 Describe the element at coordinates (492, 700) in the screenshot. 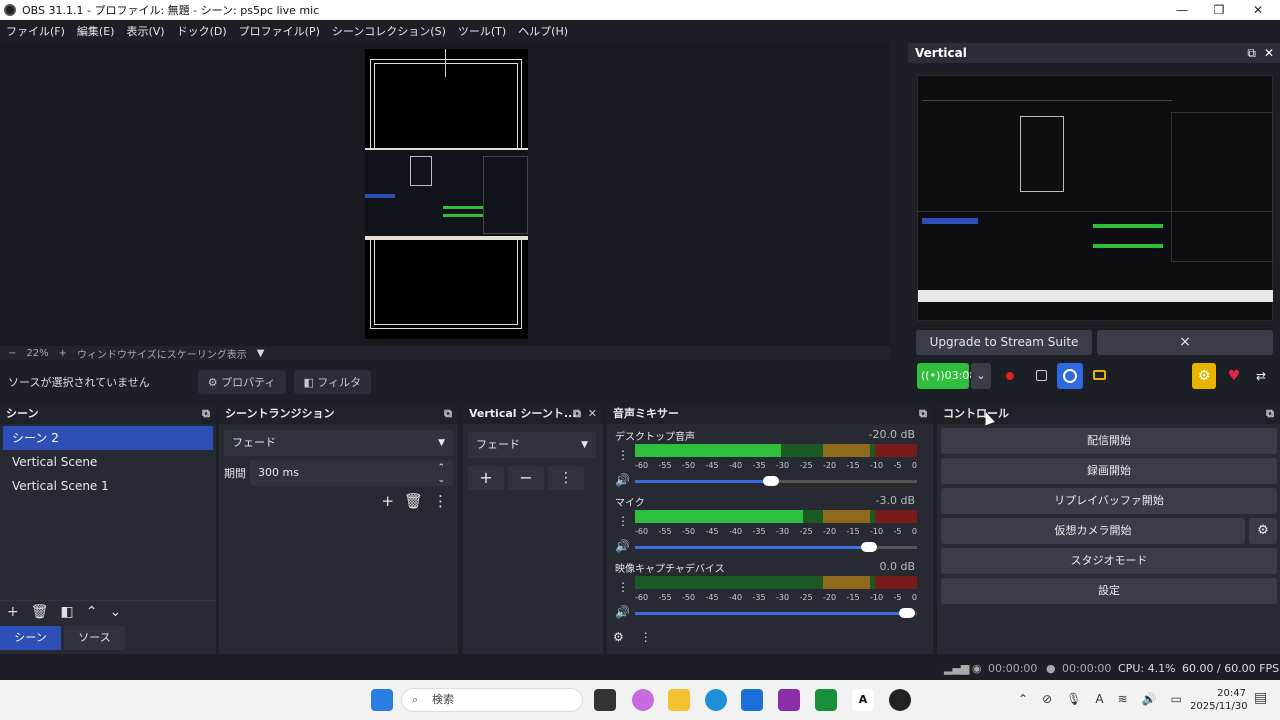

I see `taskbar-search: ⌕ 検索` at that location.